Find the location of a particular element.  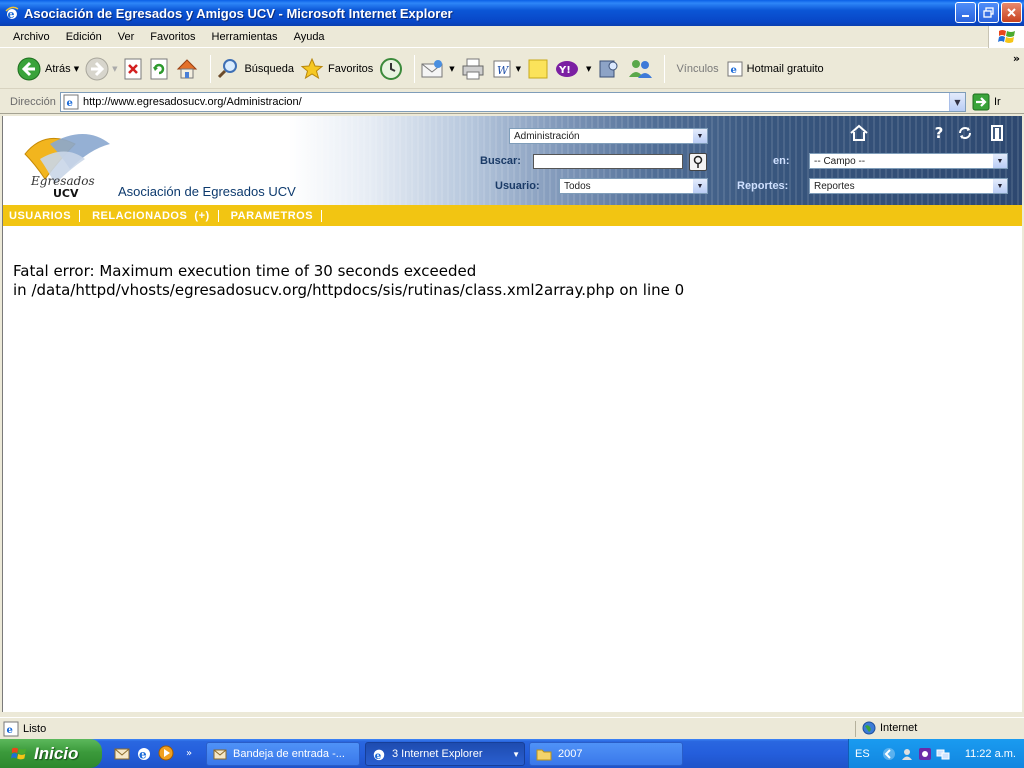

hotmail-link: e Hotmail gratuito is located at coordinates (775, 69).